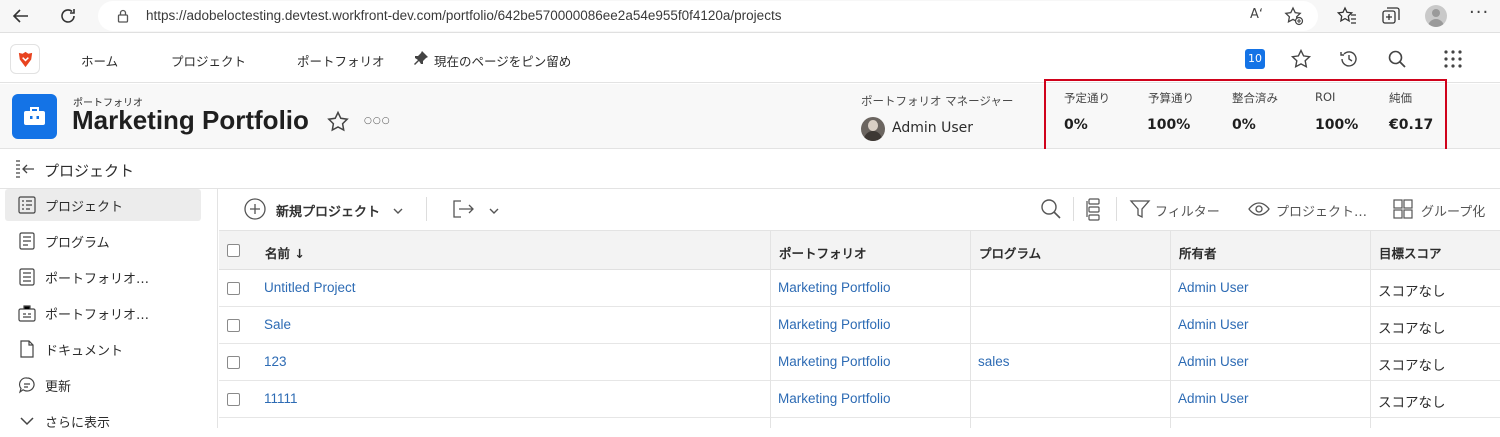  Describe the element at coordinates (1436, 16) in the screenshot. I see `browser-profile-avatar` at that location.